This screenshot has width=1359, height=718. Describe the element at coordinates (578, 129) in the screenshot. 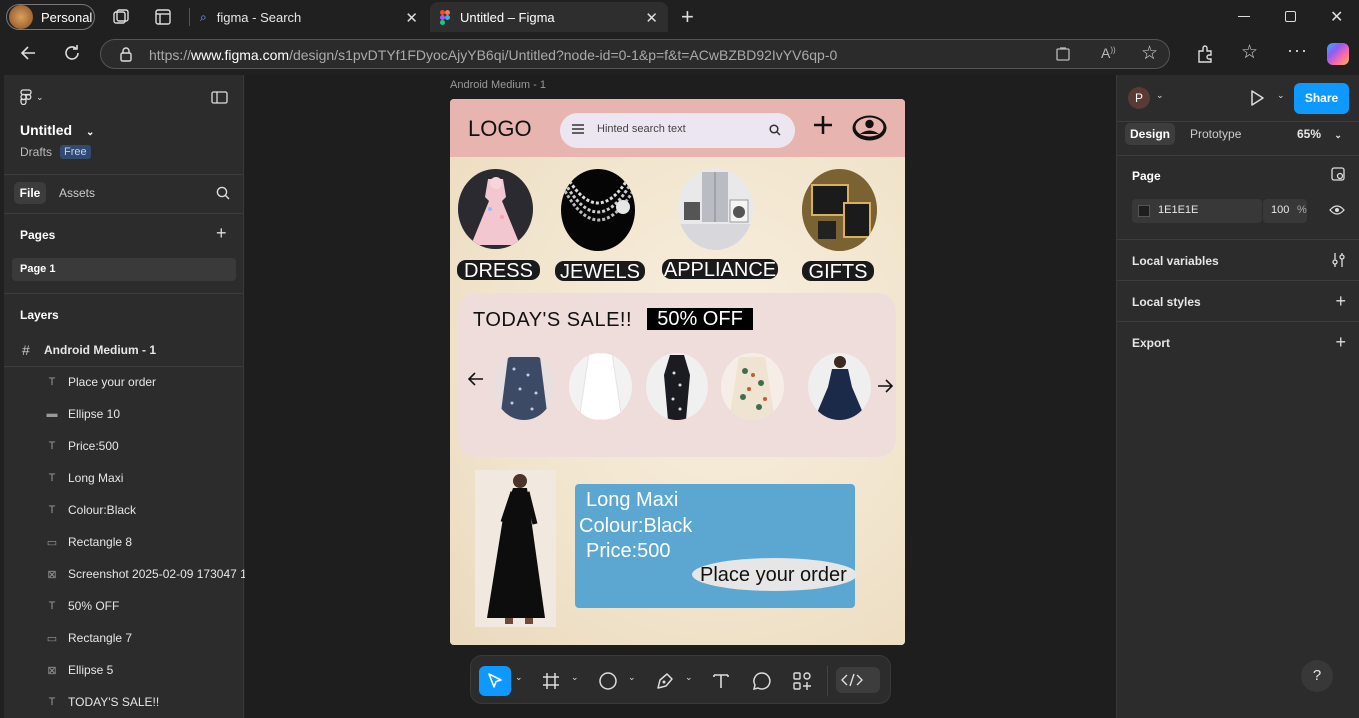

I see `menu-icon` at that location.